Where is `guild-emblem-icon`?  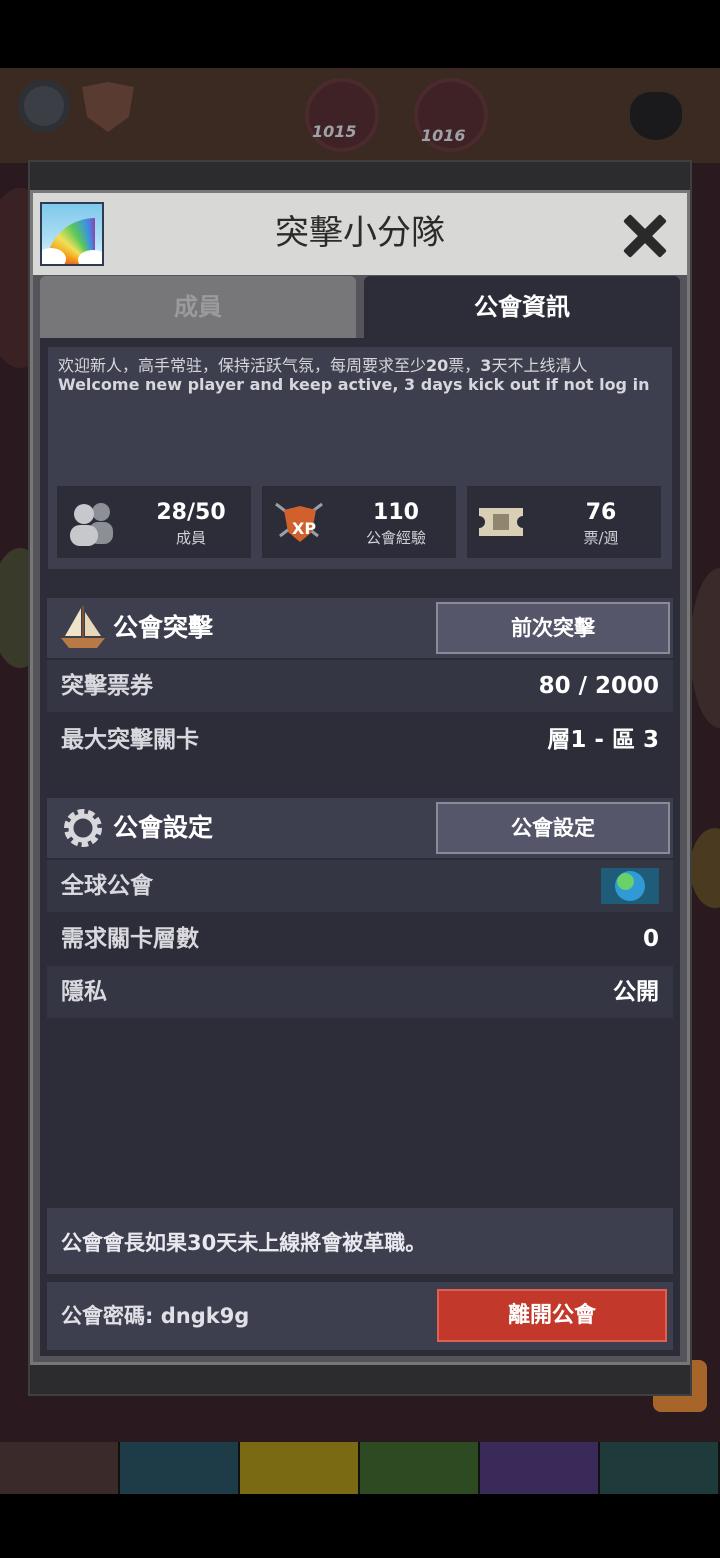 guild-emblem-icon is located at coordinates (72, 234).